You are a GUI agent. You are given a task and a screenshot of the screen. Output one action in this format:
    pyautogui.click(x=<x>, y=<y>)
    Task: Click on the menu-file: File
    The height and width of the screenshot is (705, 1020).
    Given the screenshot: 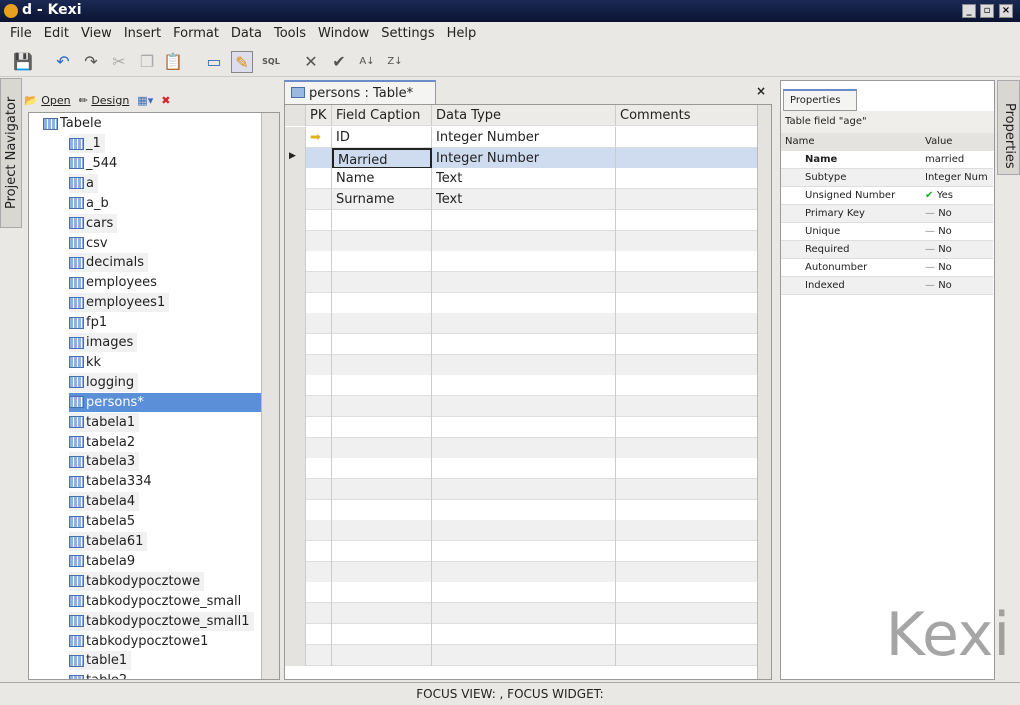 What is the action you would take?
    pyautogui.click(x=21, y=34)
    